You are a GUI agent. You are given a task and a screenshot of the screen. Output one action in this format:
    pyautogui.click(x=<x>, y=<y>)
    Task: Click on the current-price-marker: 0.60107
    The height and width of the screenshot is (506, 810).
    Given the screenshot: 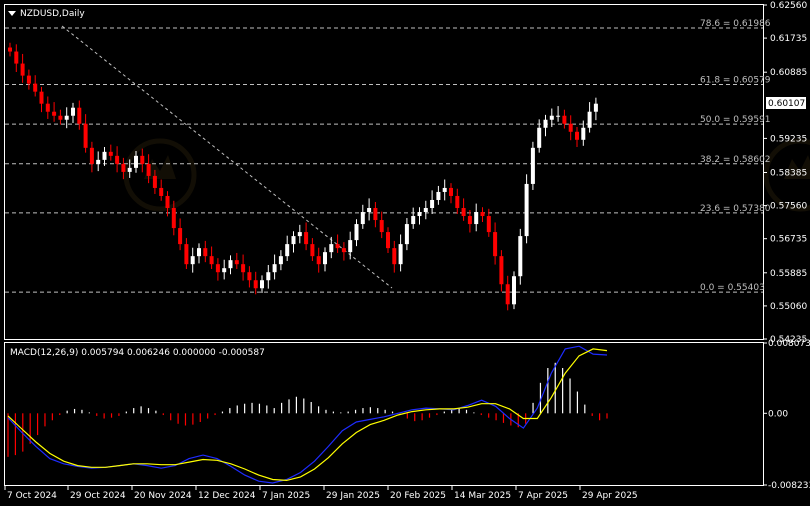 What is the action you would take?
    pyautogui.click(x=786, y=103)
    